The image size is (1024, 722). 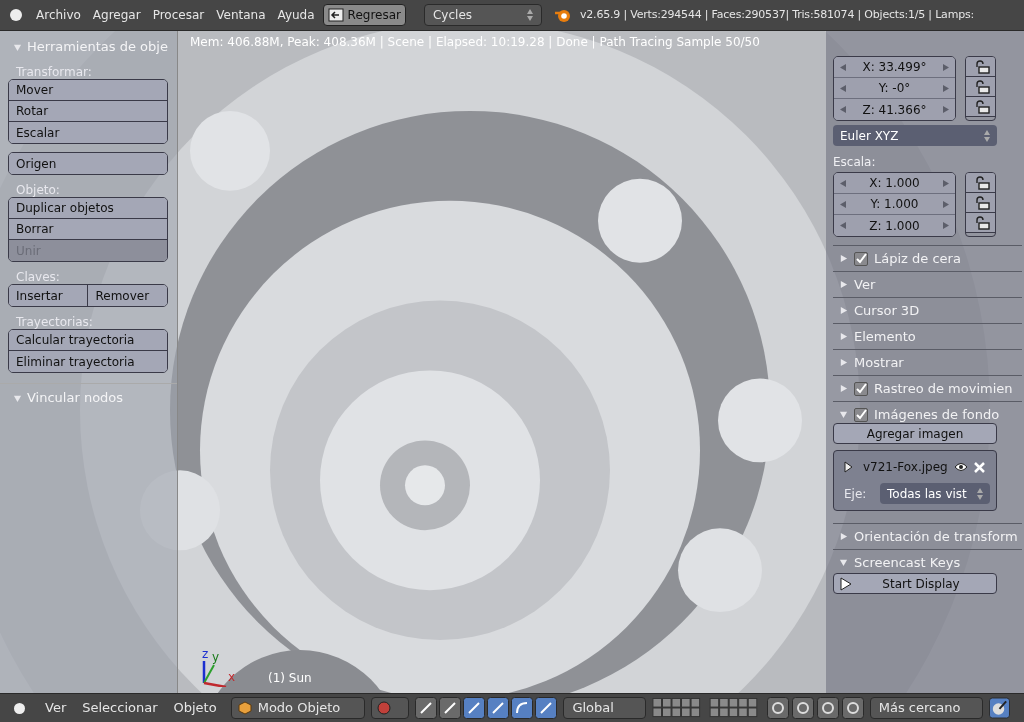 I want to click on axis-gizmo-drawing: z y x, so click(x=224, y=667).